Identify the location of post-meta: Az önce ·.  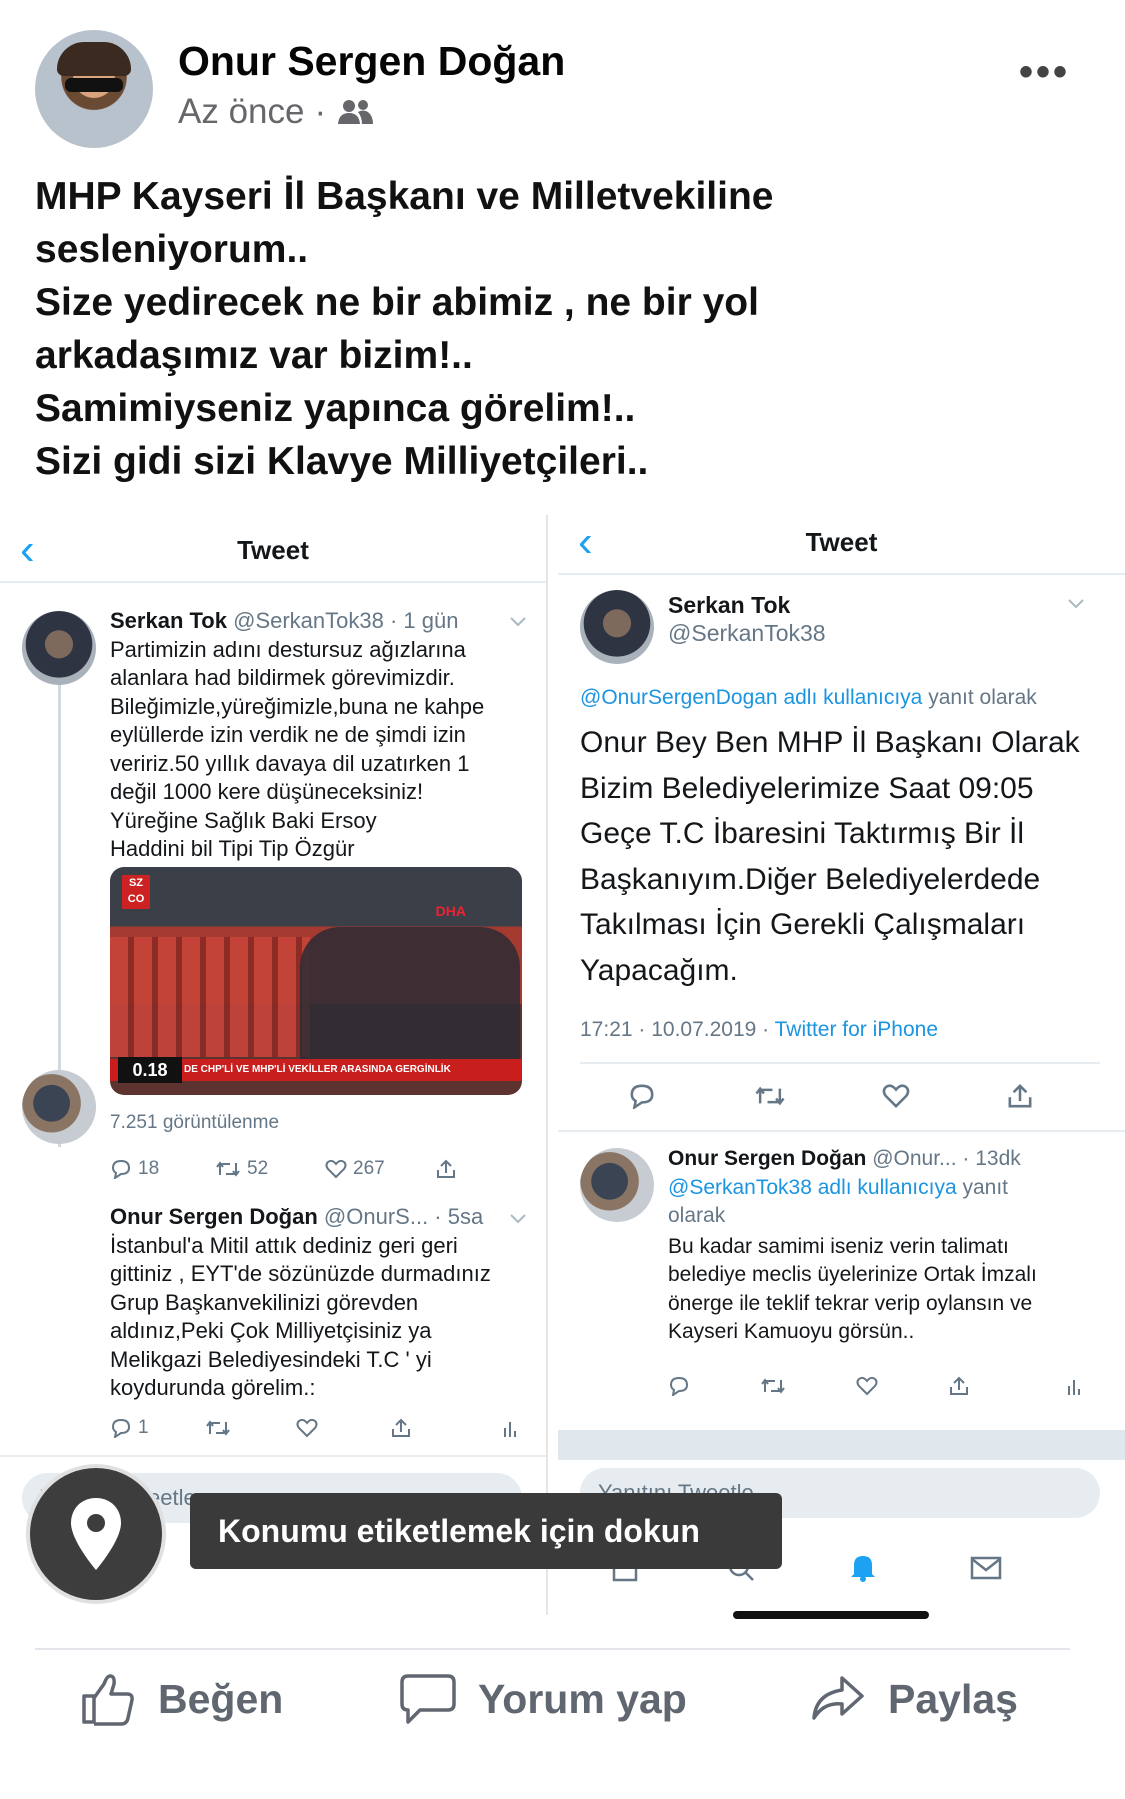
(276, 112).